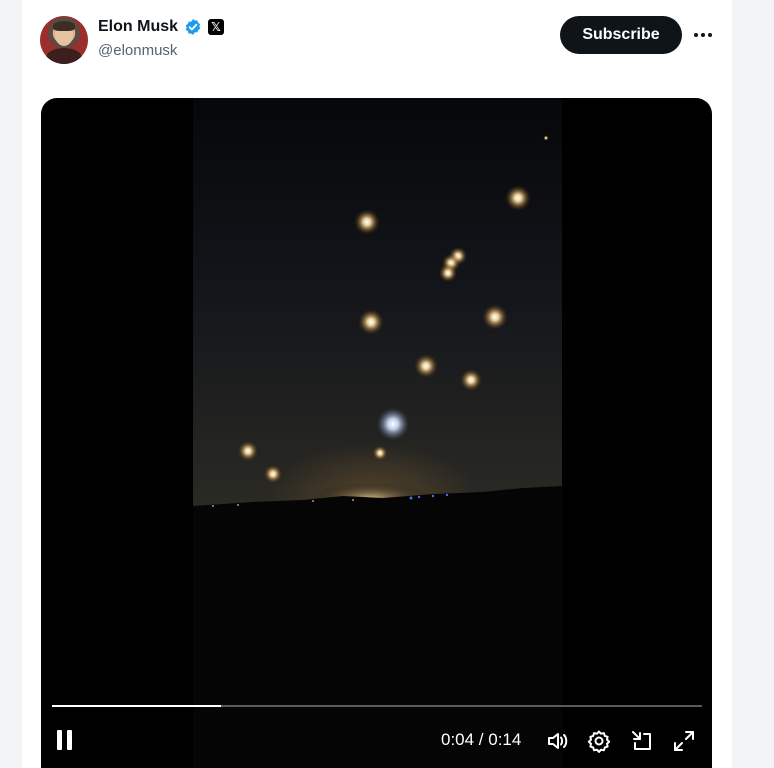 The width and height of the screenshot is (774, 768). Describe the element at coordinates (558, 741) in the screenshot. I see `volume-icon` at that location.